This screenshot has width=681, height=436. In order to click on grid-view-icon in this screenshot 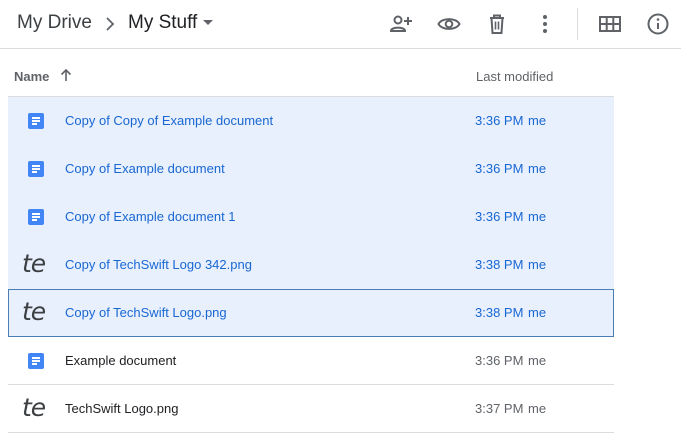, I will do `click(610, 24)`.